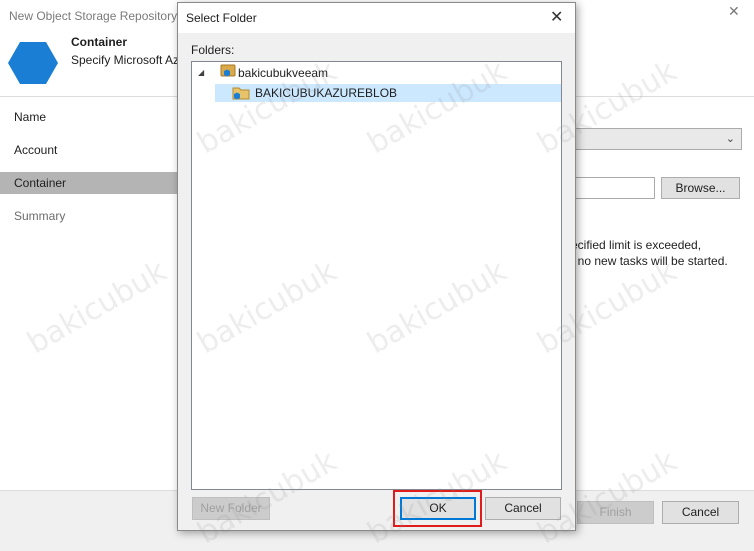  I want to click on collapse-triangle-icon: ◢, so click(201, 72).